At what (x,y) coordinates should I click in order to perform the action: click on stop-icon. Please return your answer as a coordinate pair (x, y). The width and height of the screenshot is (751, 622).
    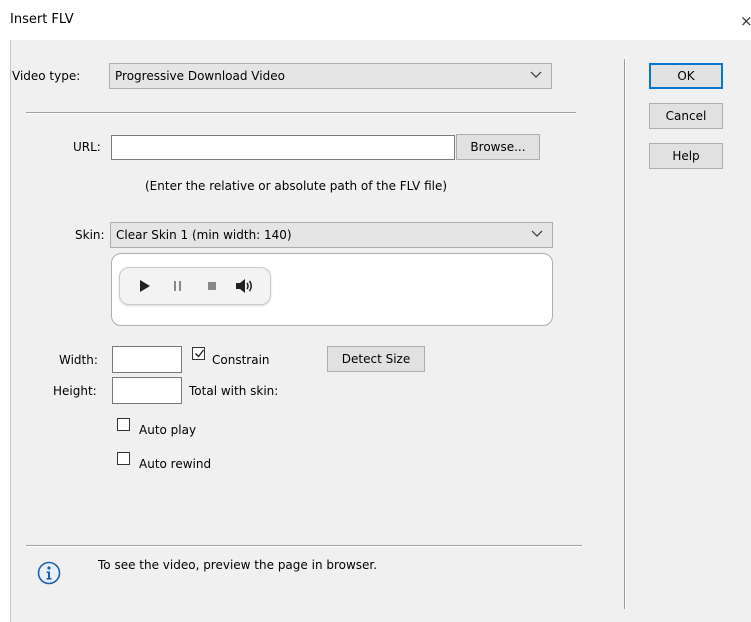
    Looking at the image, I should click on (212, 286).